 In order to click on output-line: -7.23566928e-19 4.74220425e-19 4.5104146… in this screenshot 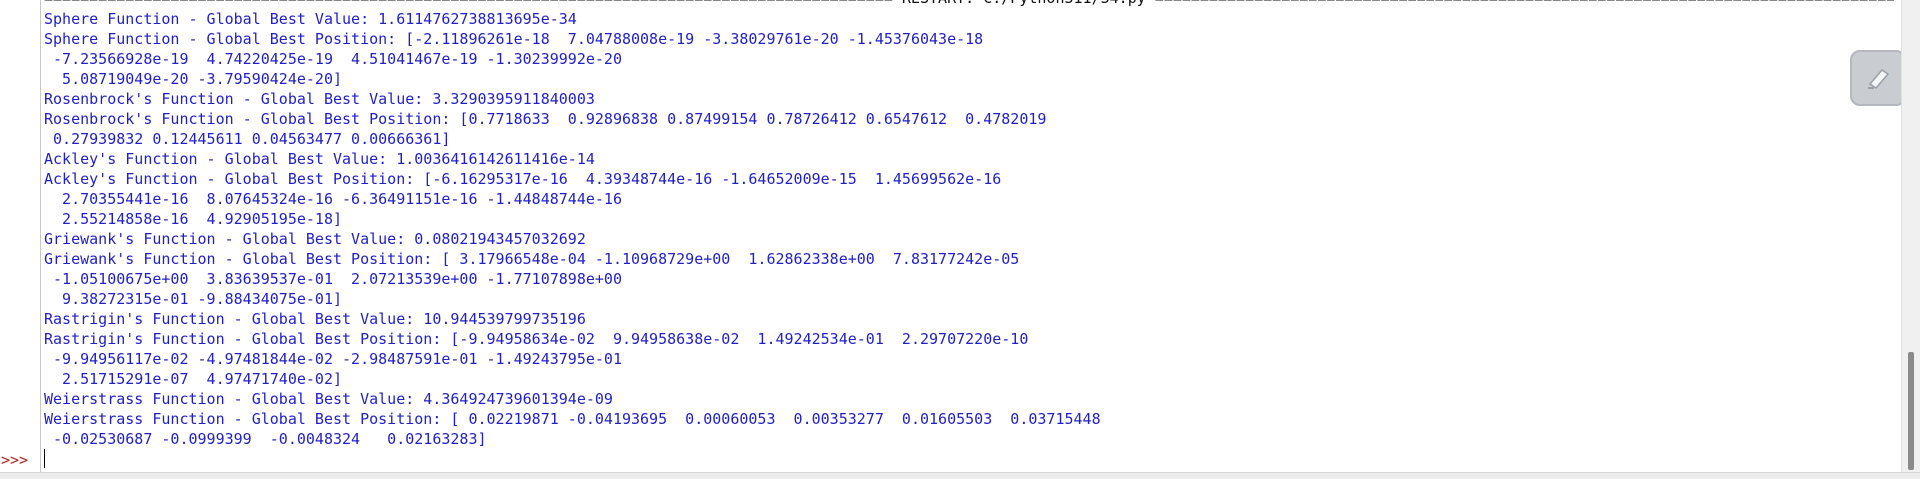, I will do `click(333, 59)`.